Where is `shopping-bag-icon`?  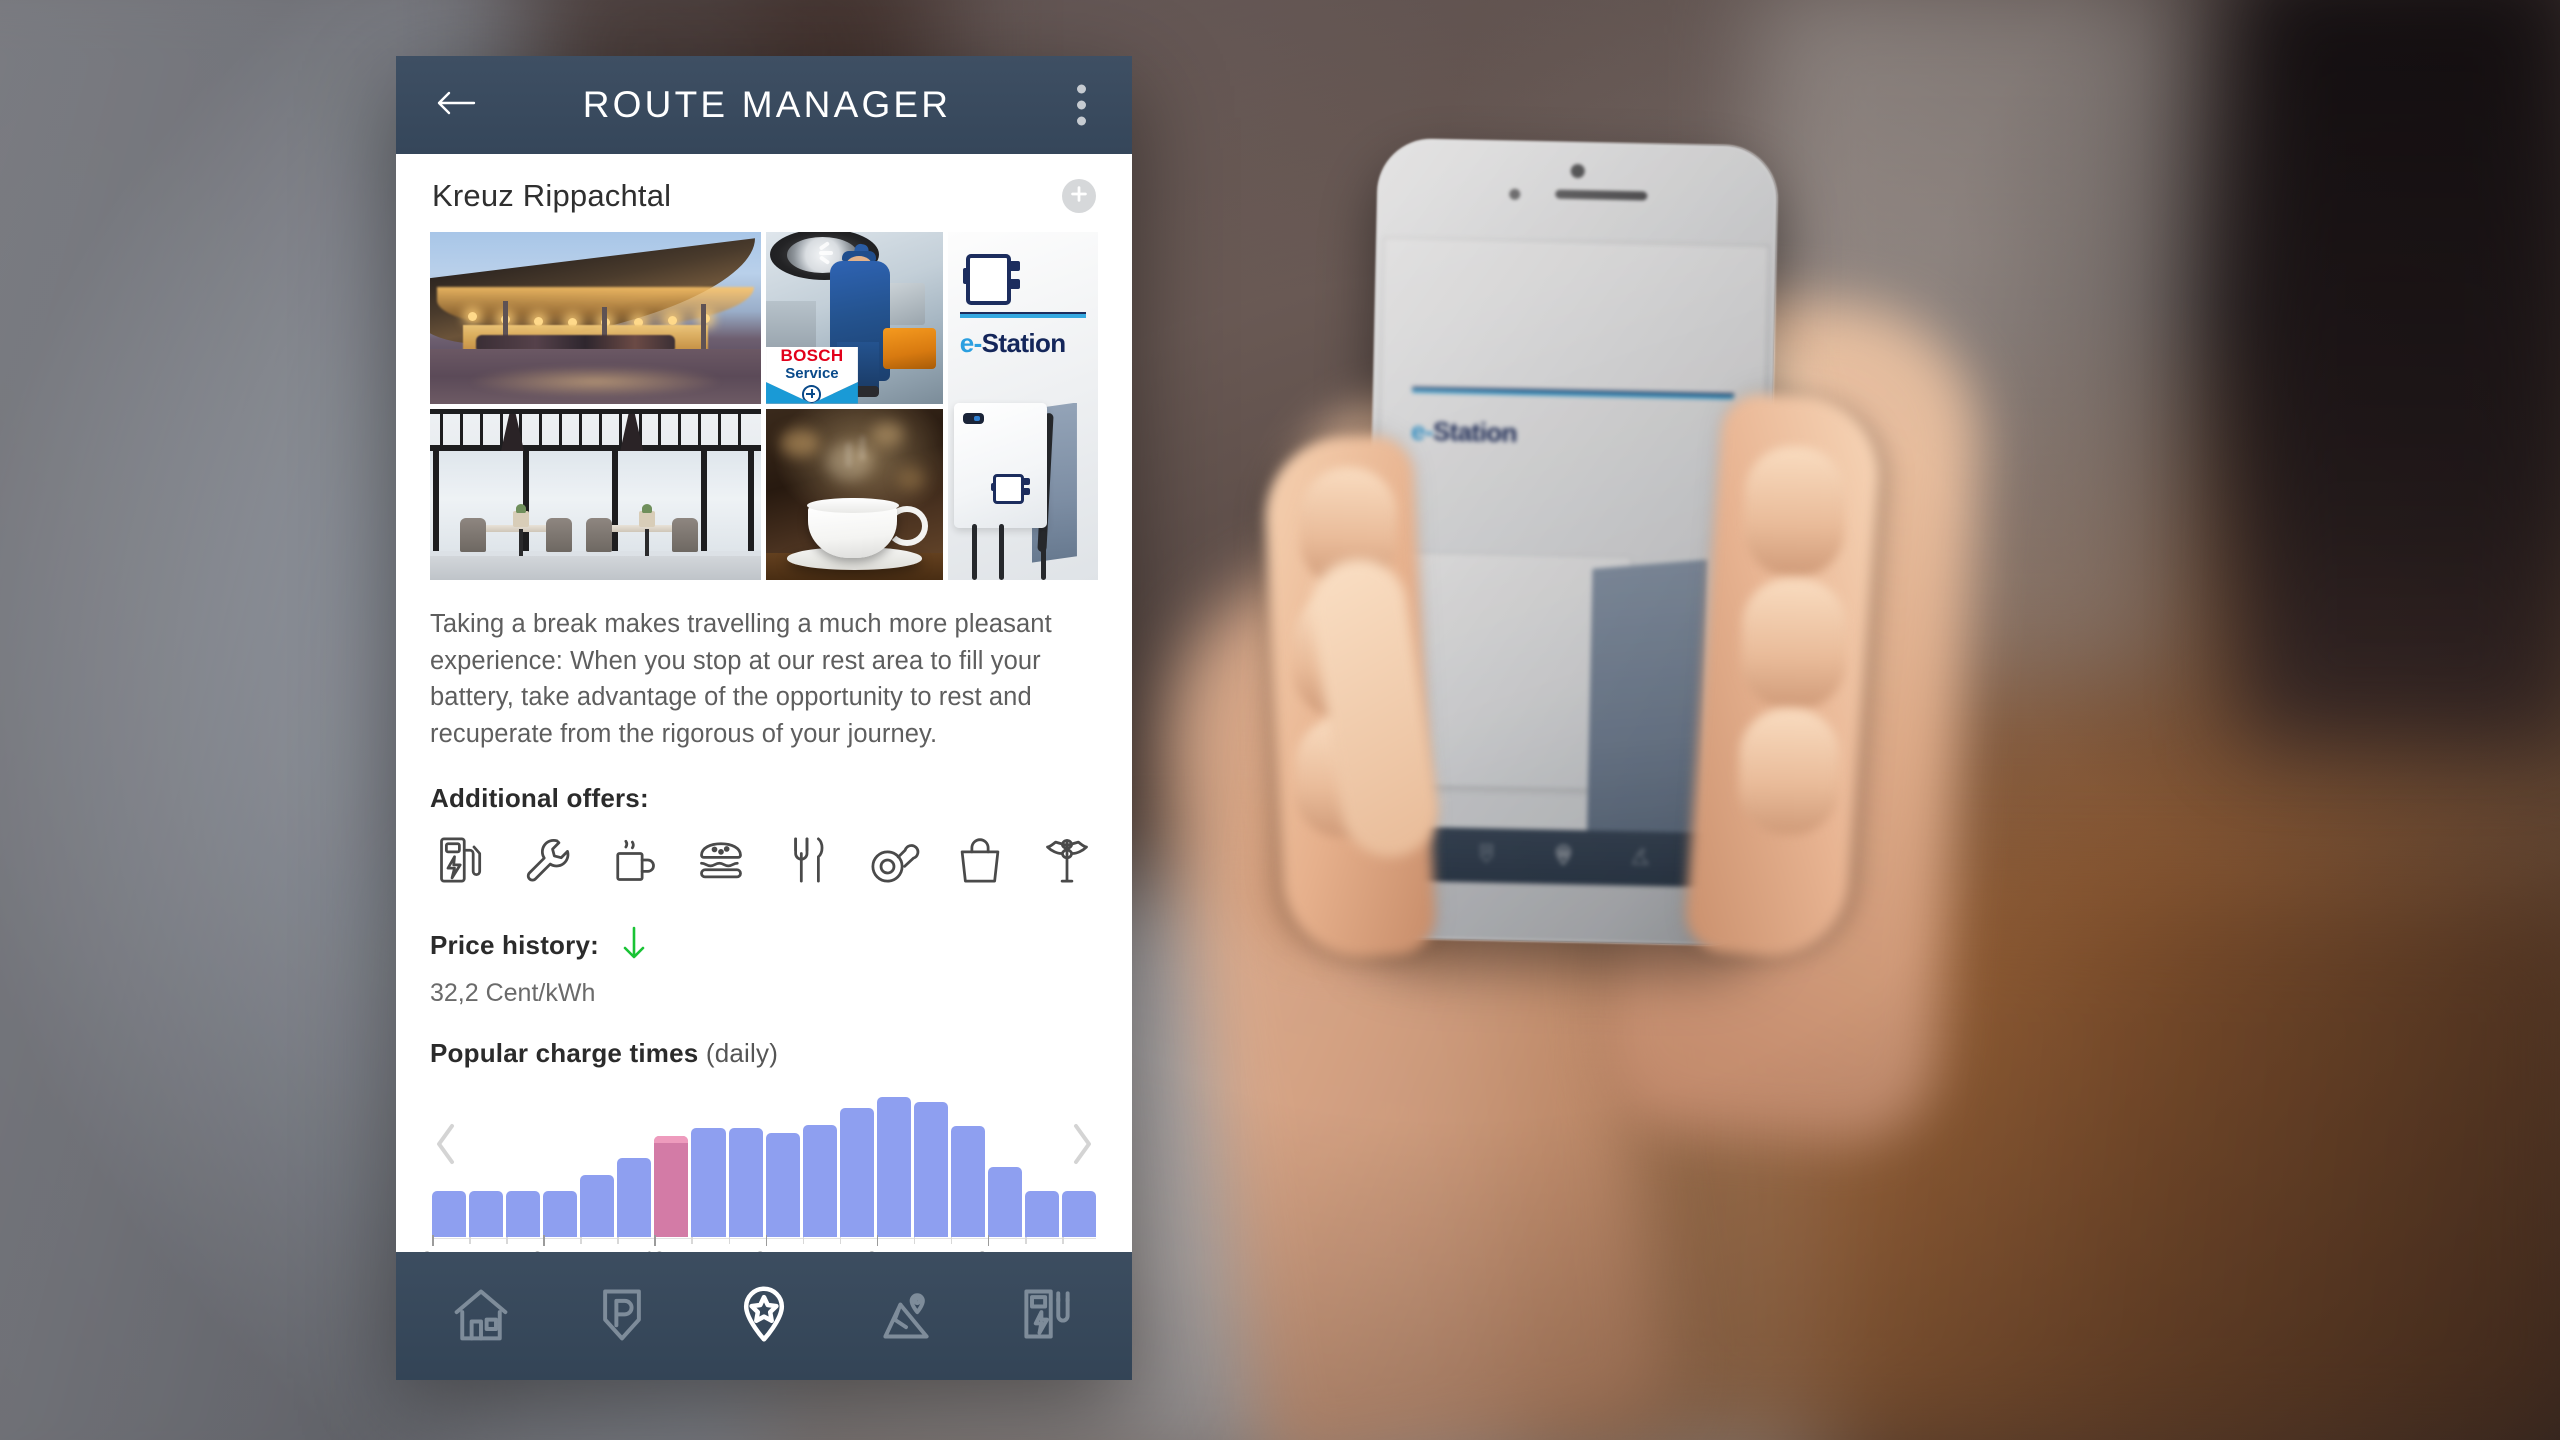 shopping-bag-icon is located at coordinates (980, 862).